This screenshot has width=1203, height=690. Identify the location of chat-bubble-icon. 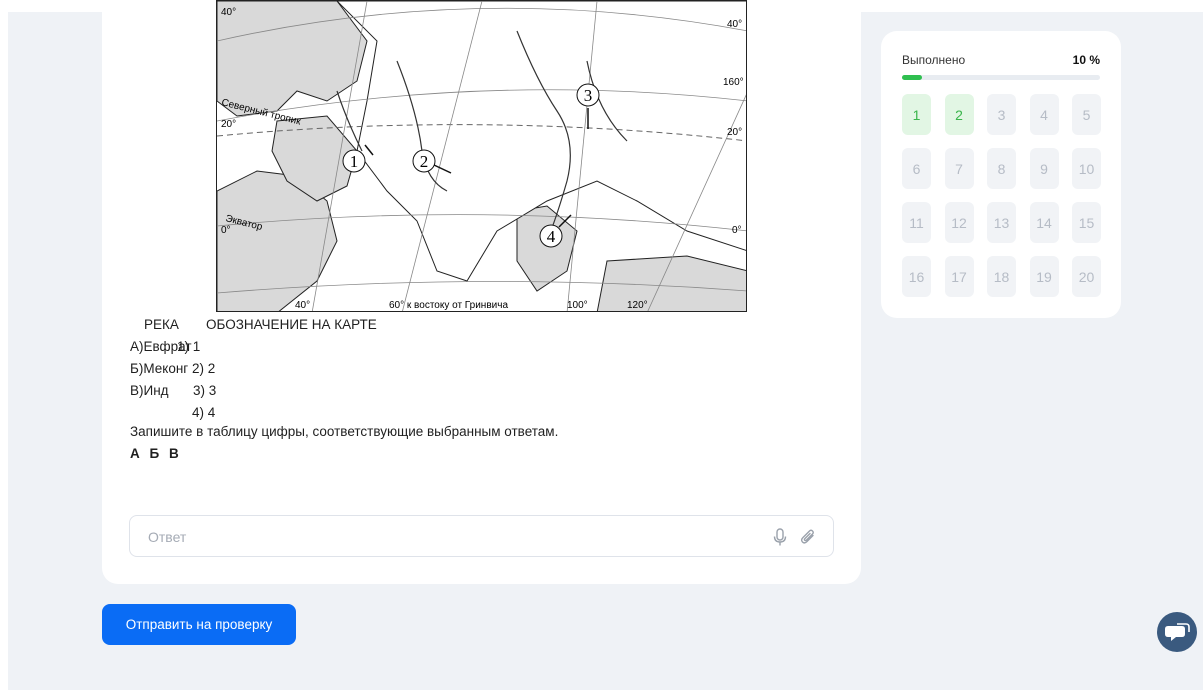
(1177, 632).